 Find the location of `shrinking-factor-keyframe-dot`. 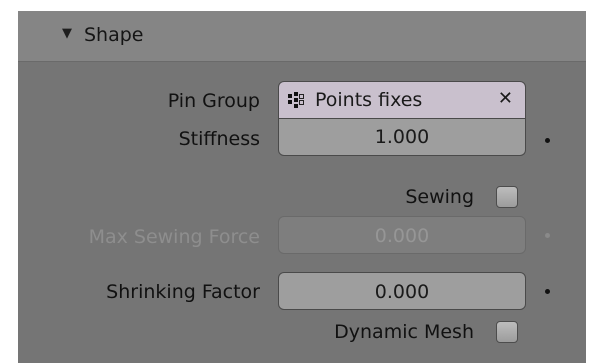

shrinking-factor-keyframe-dot is located at coordinates (547, 291).